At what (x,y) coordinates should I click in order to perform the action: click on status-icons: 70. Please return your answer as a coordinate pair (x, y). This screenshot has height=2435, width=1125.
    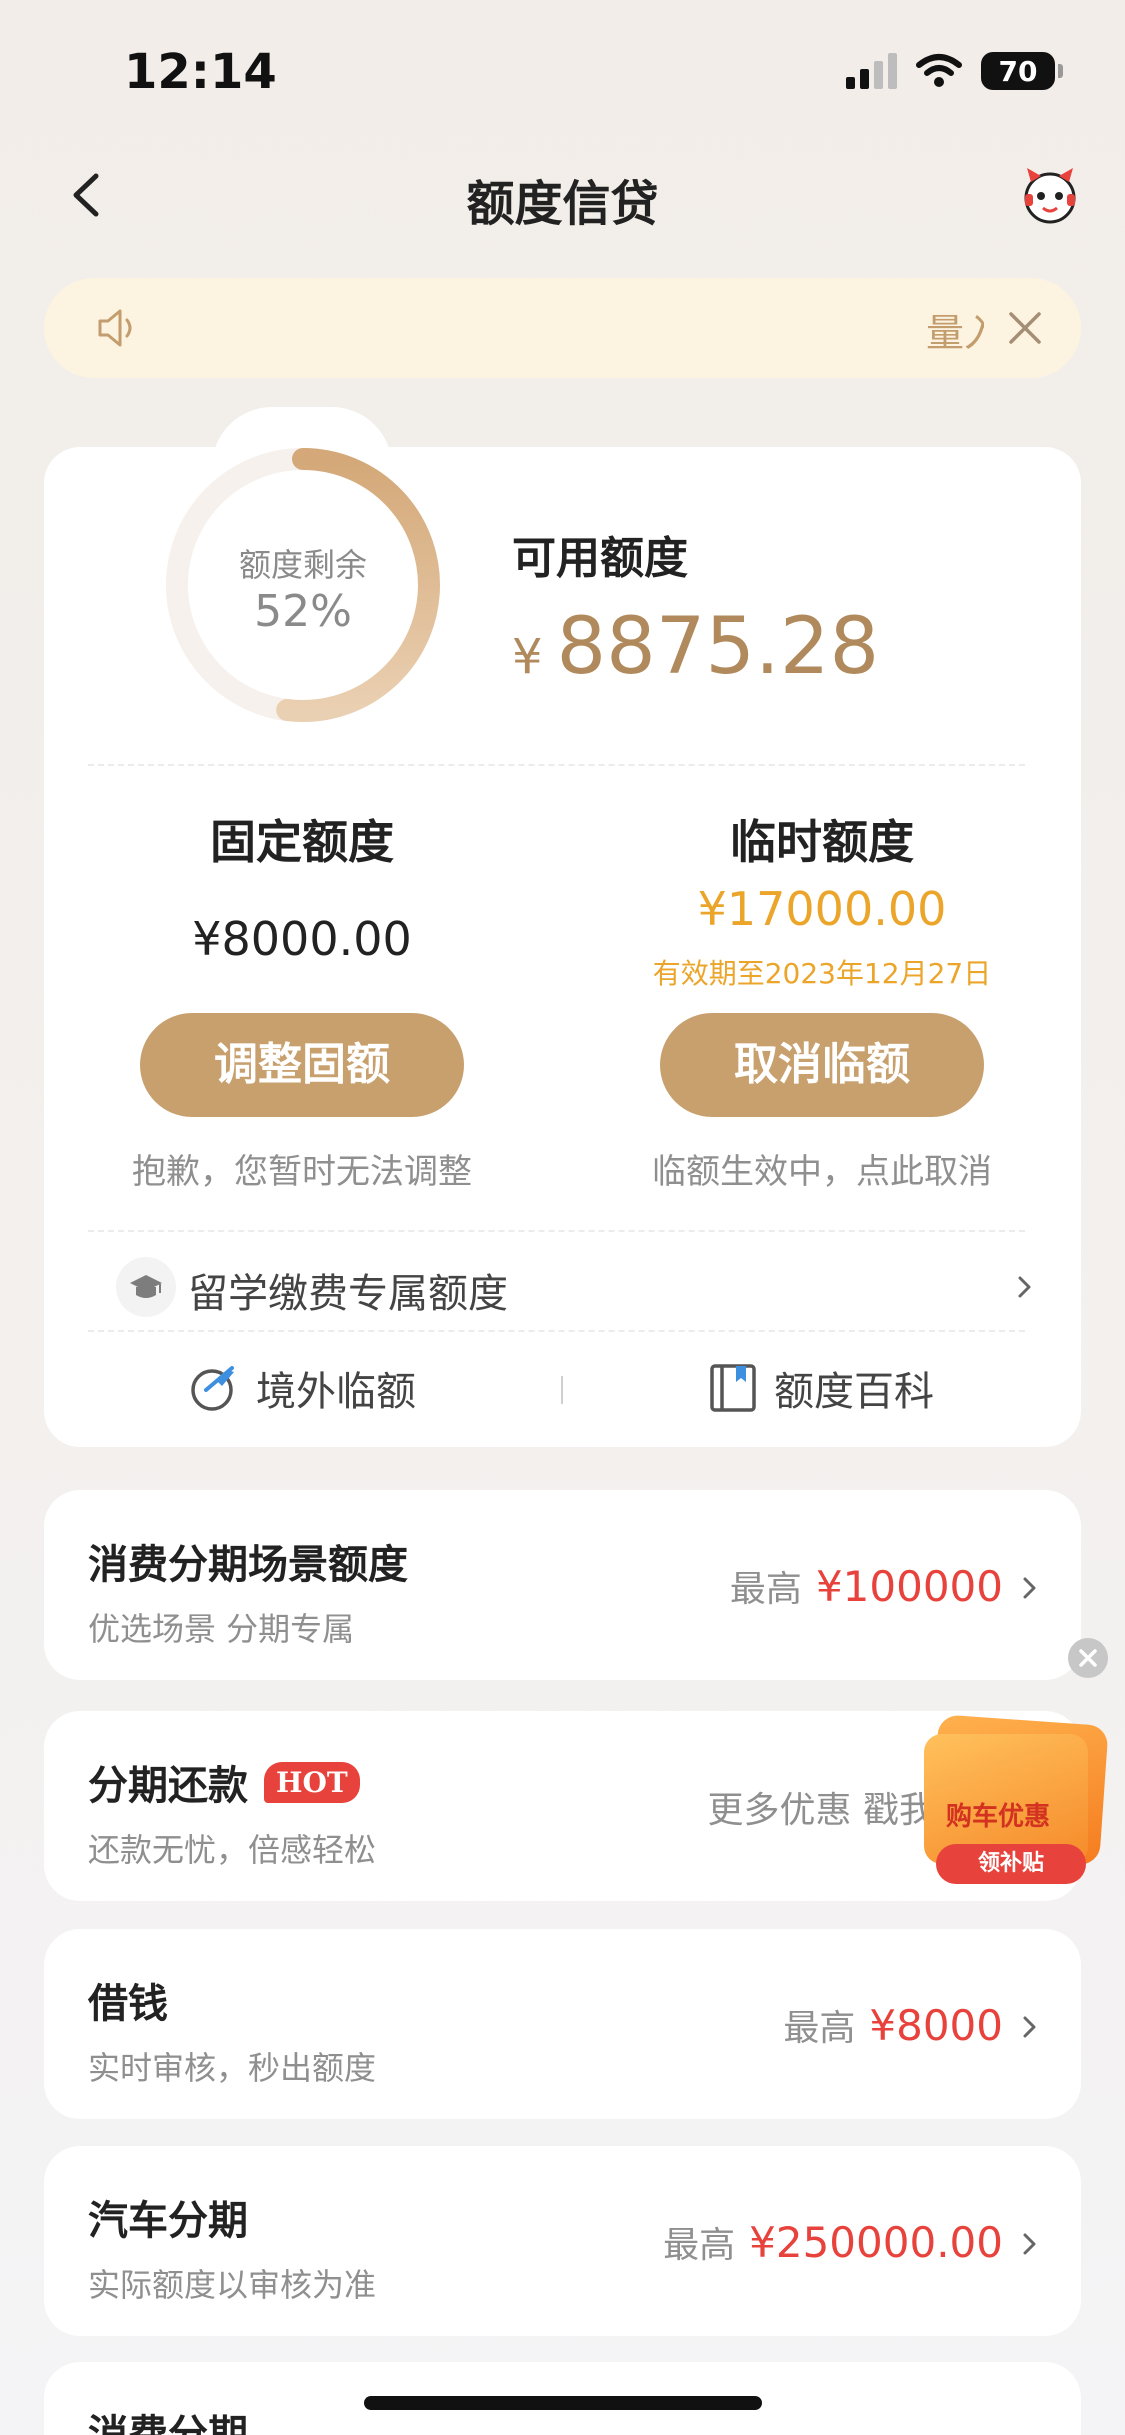
    Looking at the image, I should click on (954, 71).